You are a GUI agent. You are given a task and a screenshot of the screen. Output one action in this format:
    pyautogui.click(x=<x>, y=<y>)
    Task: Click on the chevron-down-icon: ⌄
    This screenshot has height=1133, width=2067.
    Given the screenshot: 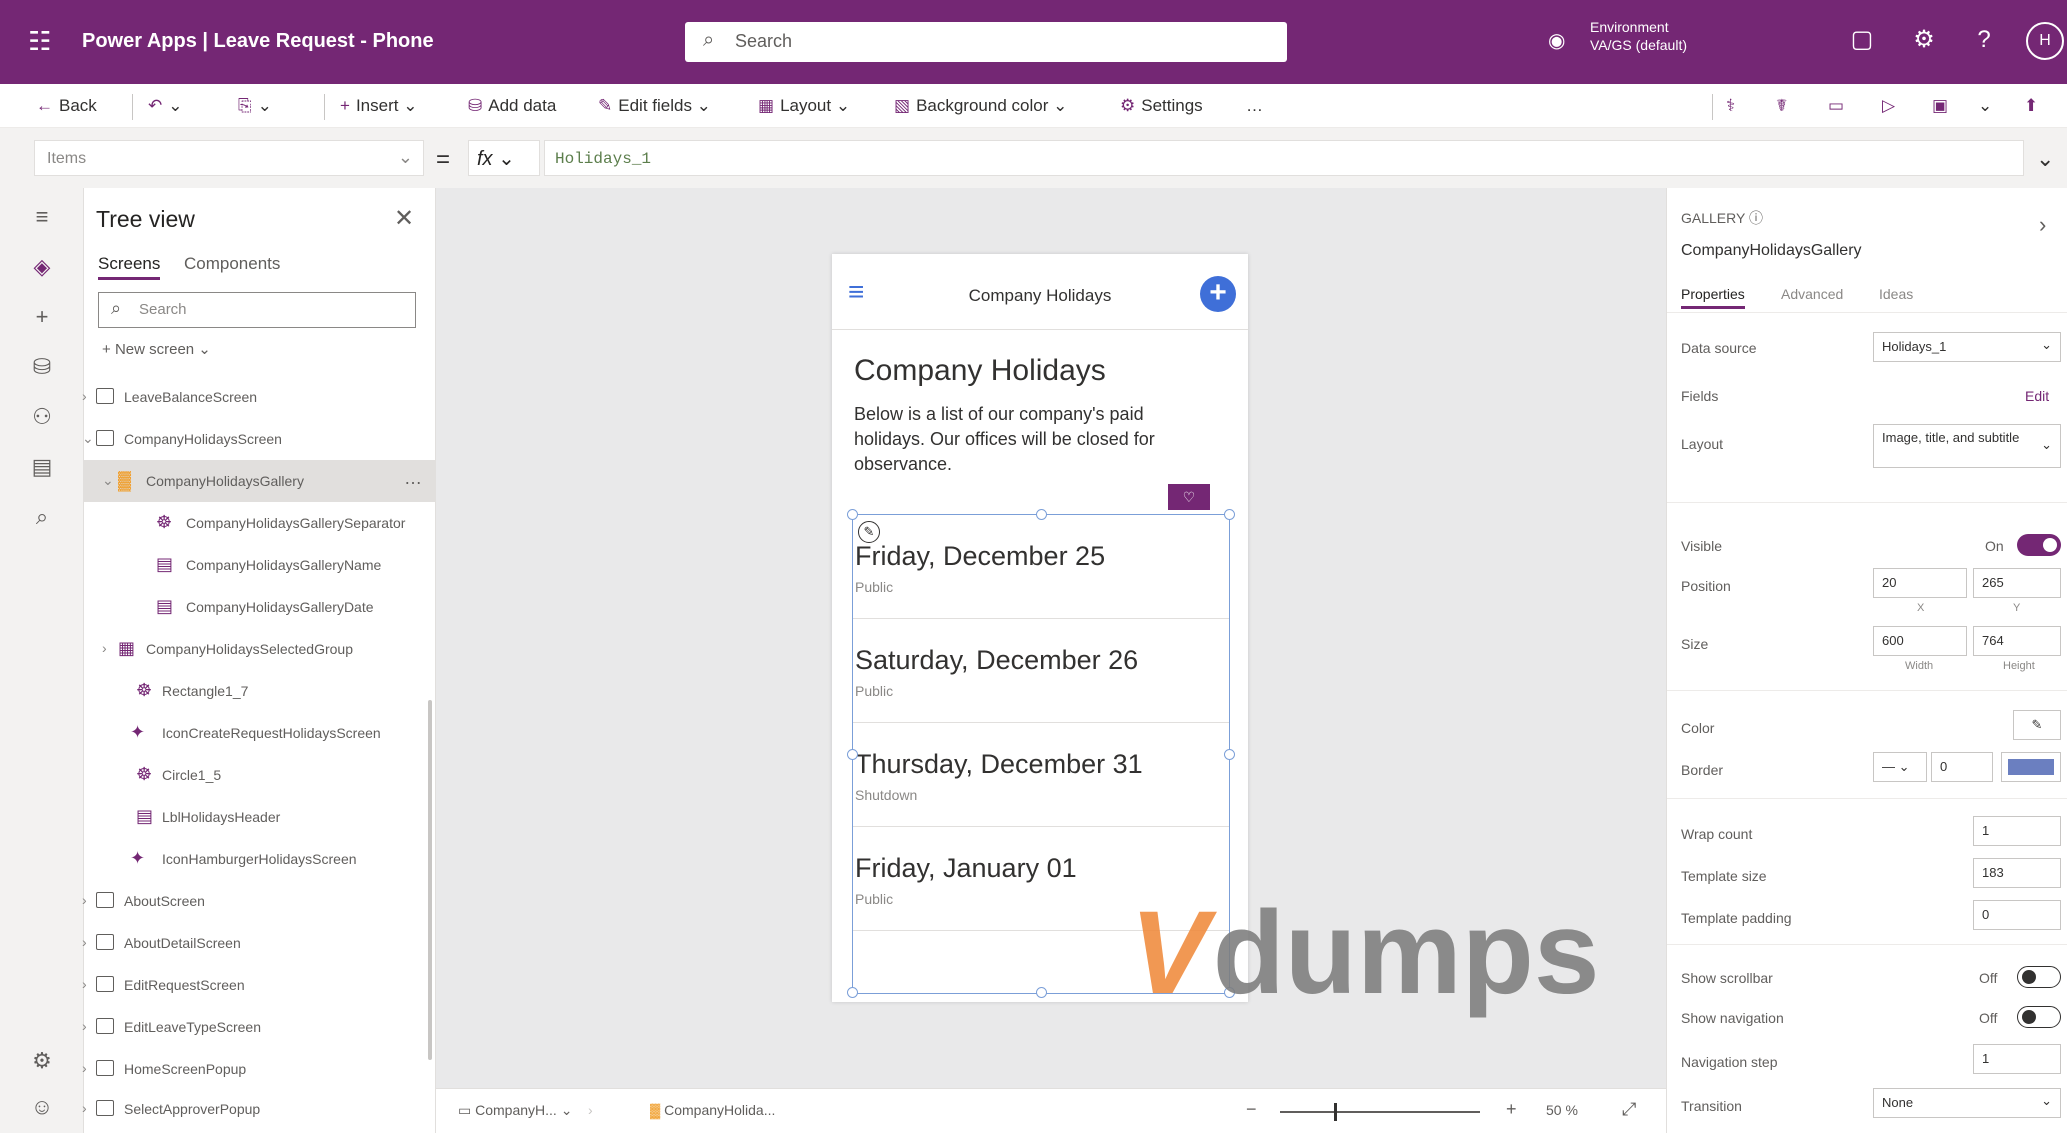 What is the action you would take?
    pyautogui.click(x=2045, y=159)
    